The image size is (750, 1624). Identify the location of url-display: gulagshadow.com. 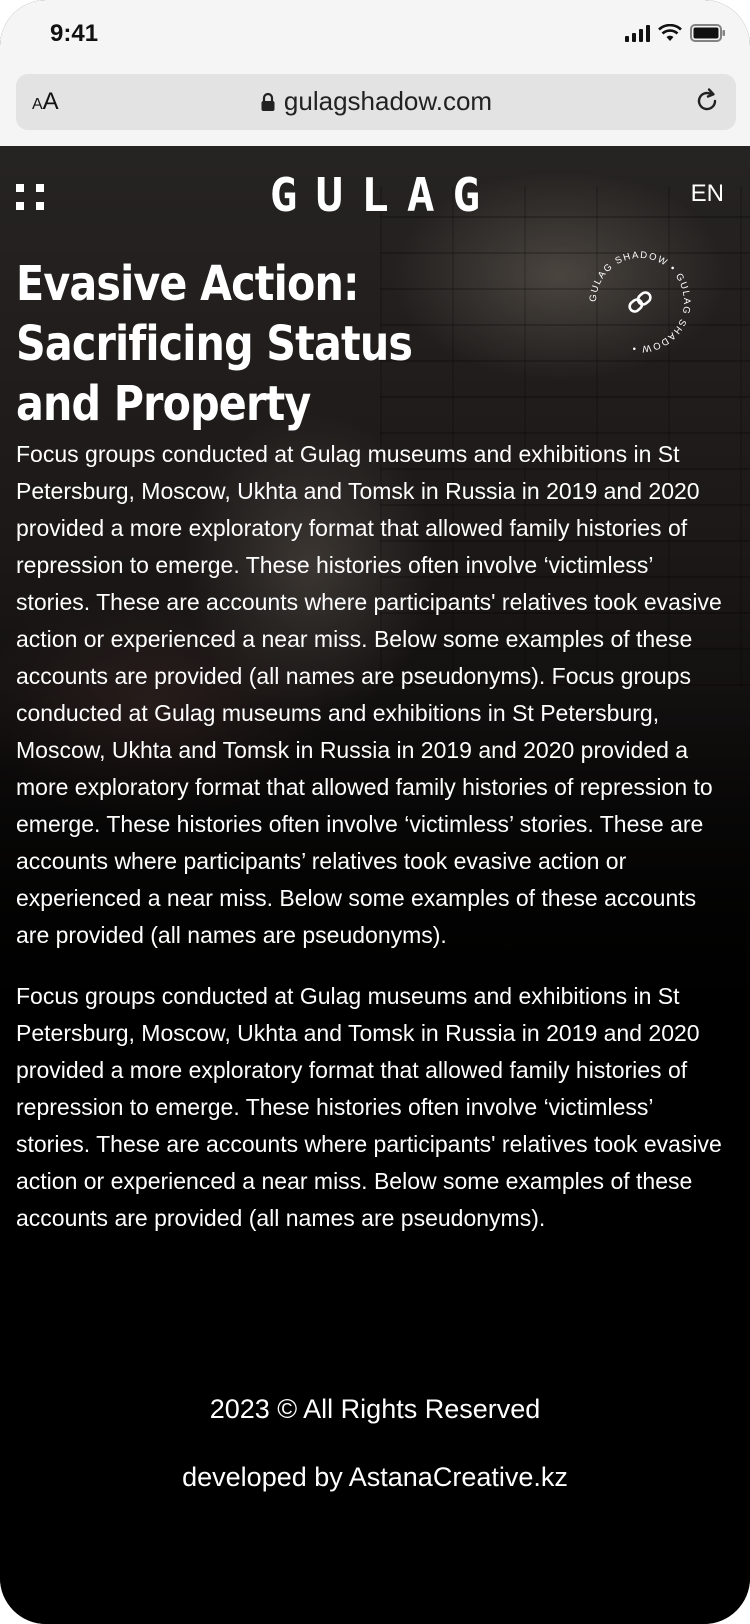
(376, 102).